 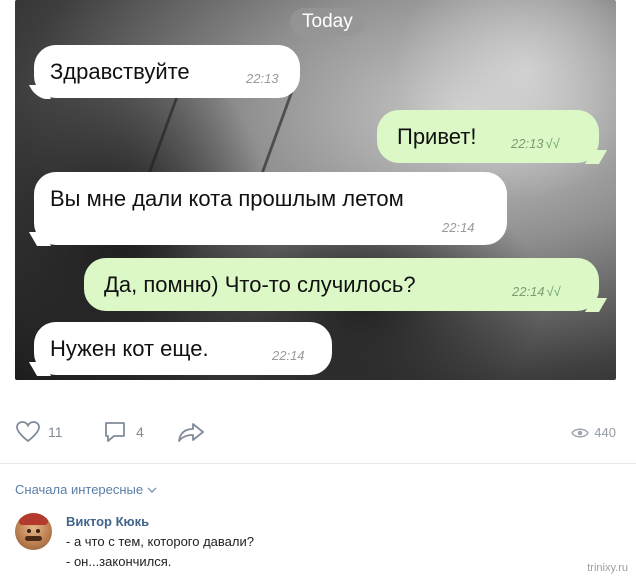 What do you see at coordinates (488, 136) in the screenshot?
I see `message-bubble-outgoing: Привет! 22:13 √√` at bounding box center [488, 136].